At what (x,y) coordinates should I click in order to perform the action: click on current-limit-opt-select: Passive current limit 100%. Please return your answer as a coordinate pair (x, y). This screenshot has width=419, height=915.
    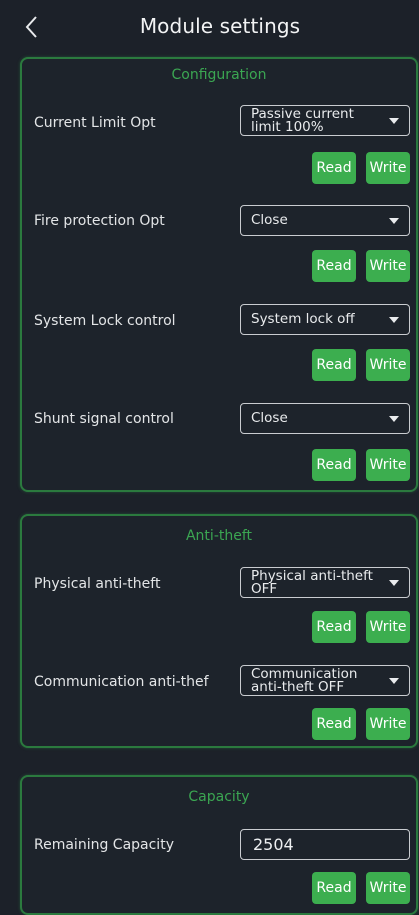
    Looking at the image, I should click on (325, 120).